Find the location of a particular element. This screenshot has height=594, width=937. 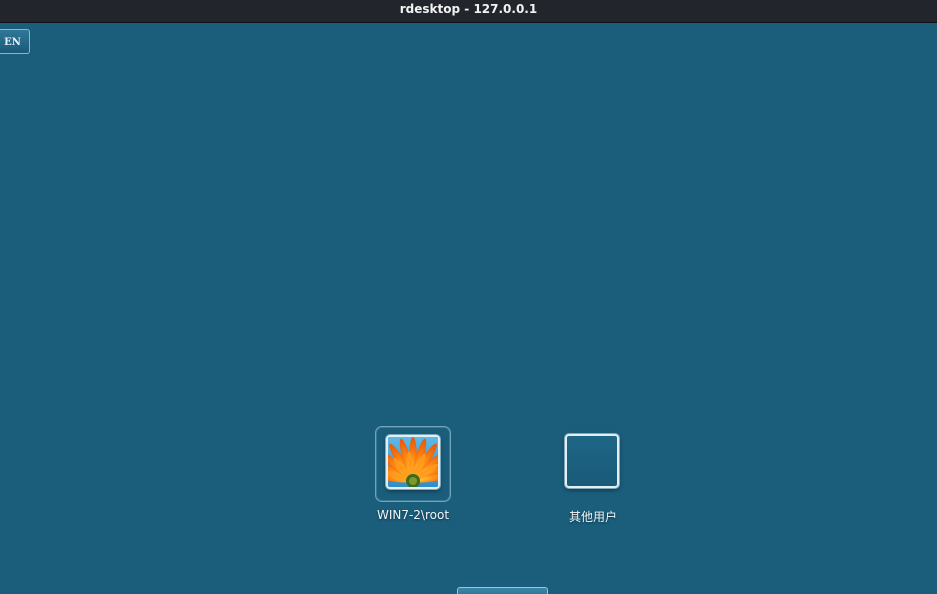

window-titlebar: rdesktop - 127.0.0.1 is located at coordinates (468, 11).